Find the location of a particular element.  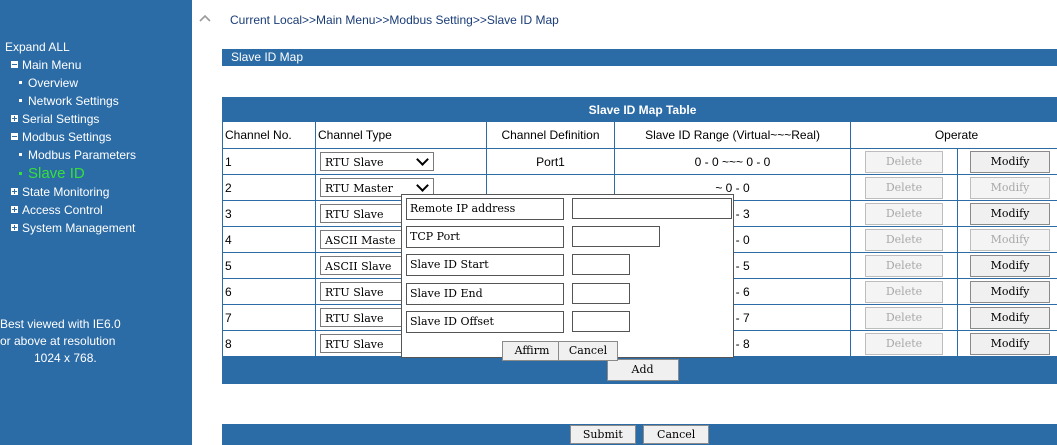

expand-all-link: Expand ALL is located at coordinates (37, 47).